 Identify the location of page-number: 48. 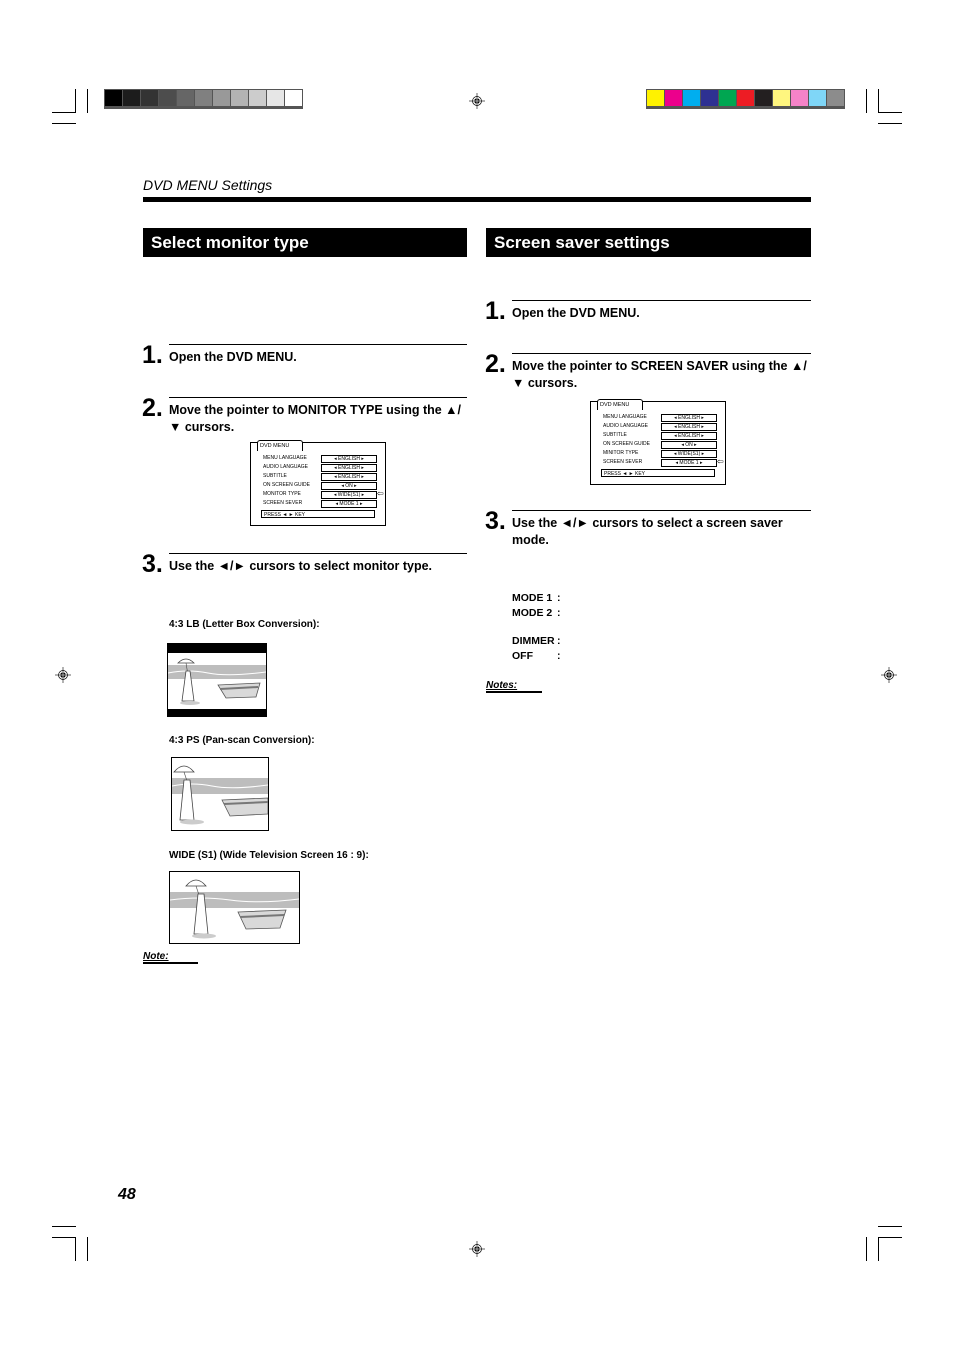
(127, 1194).